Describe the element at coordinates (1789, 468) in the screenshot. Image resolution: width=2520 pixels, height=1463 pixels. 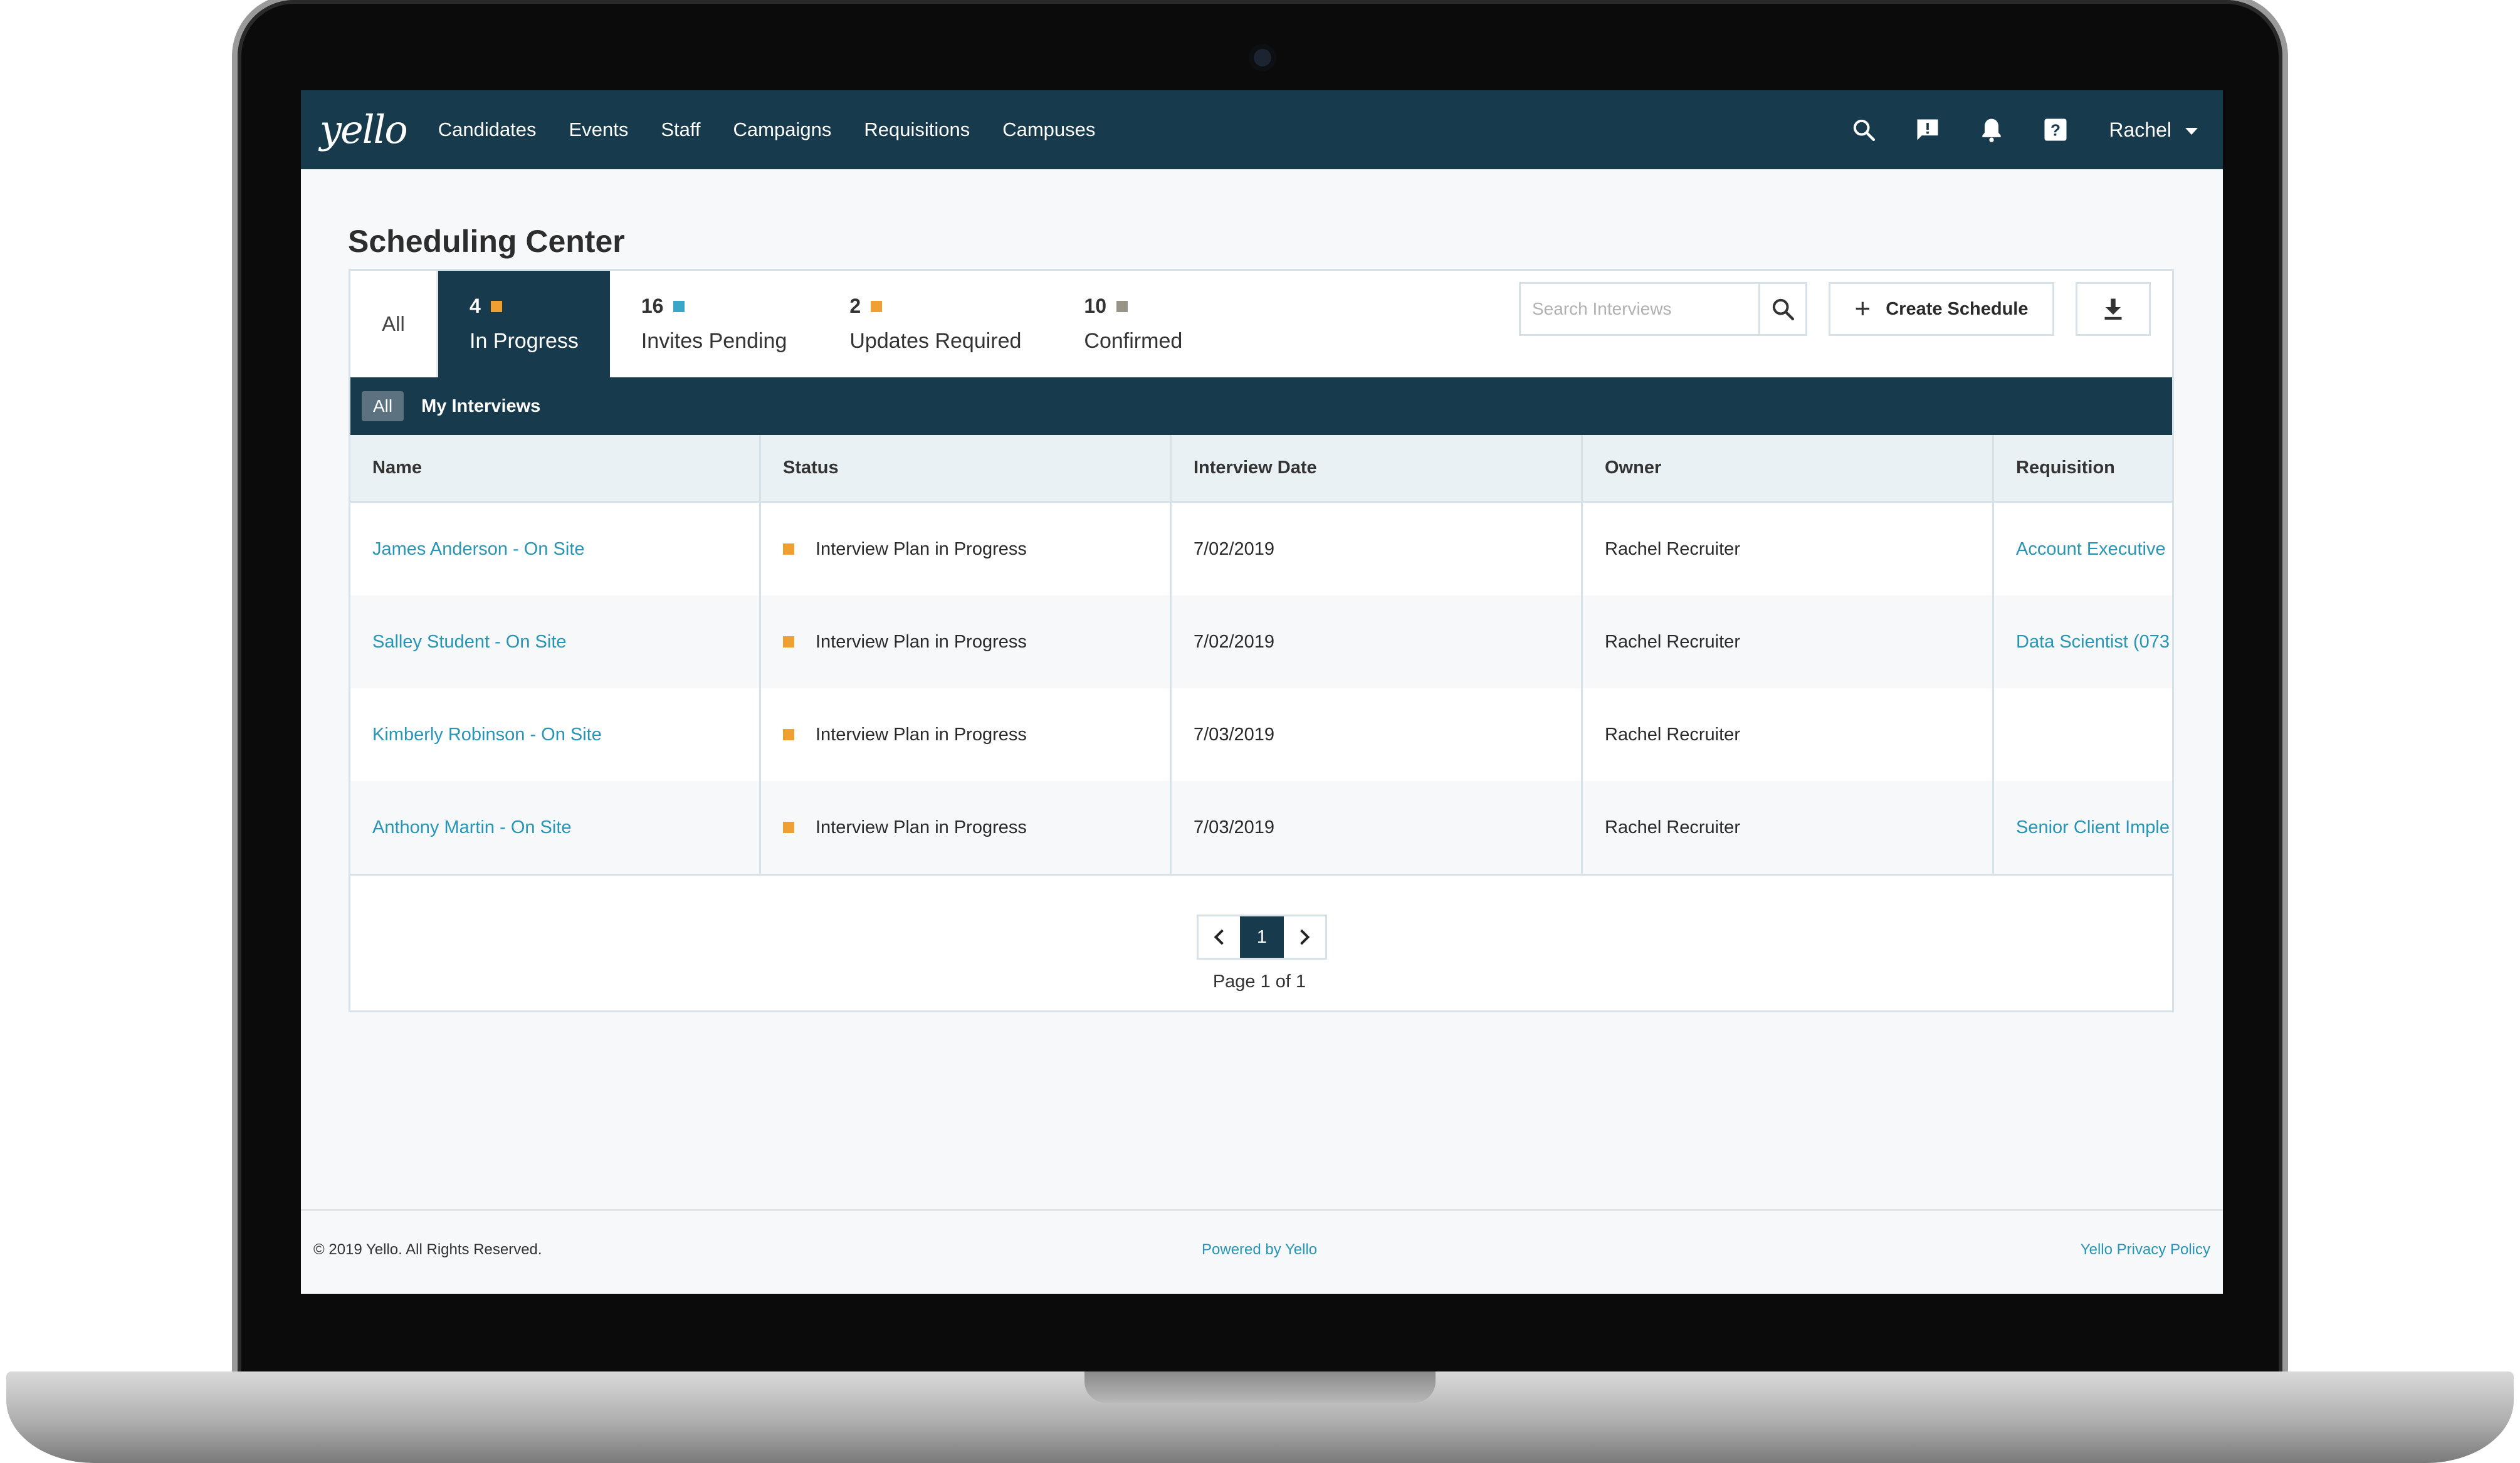
I see `column-header-owner: Owner` at that location.